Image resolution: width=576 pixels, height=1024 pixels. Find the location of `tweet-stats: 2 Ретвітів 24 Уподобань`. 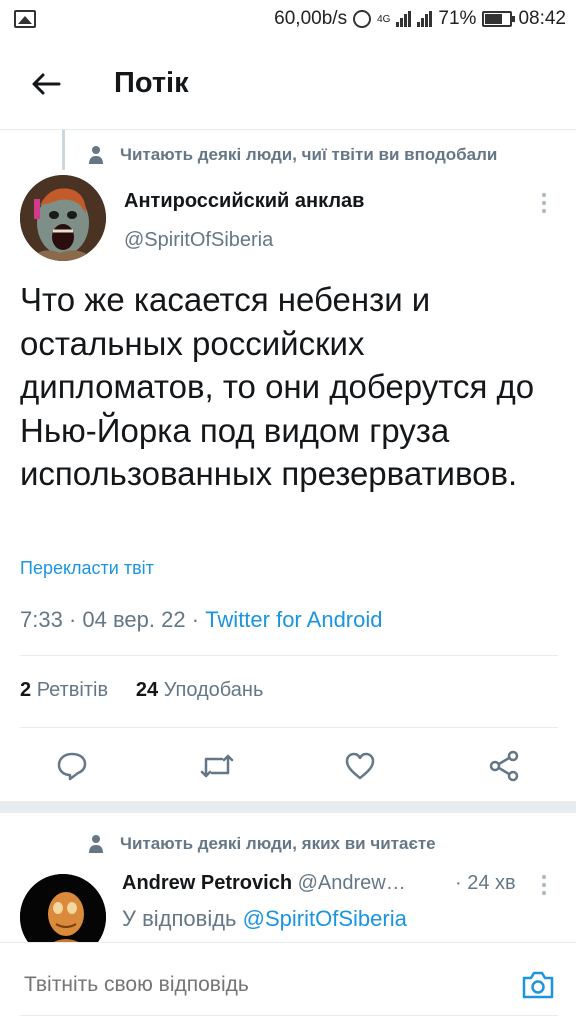

tweet-stats: 2 Ретвітів 24 Уподобань is located at coordinates (141, 690).